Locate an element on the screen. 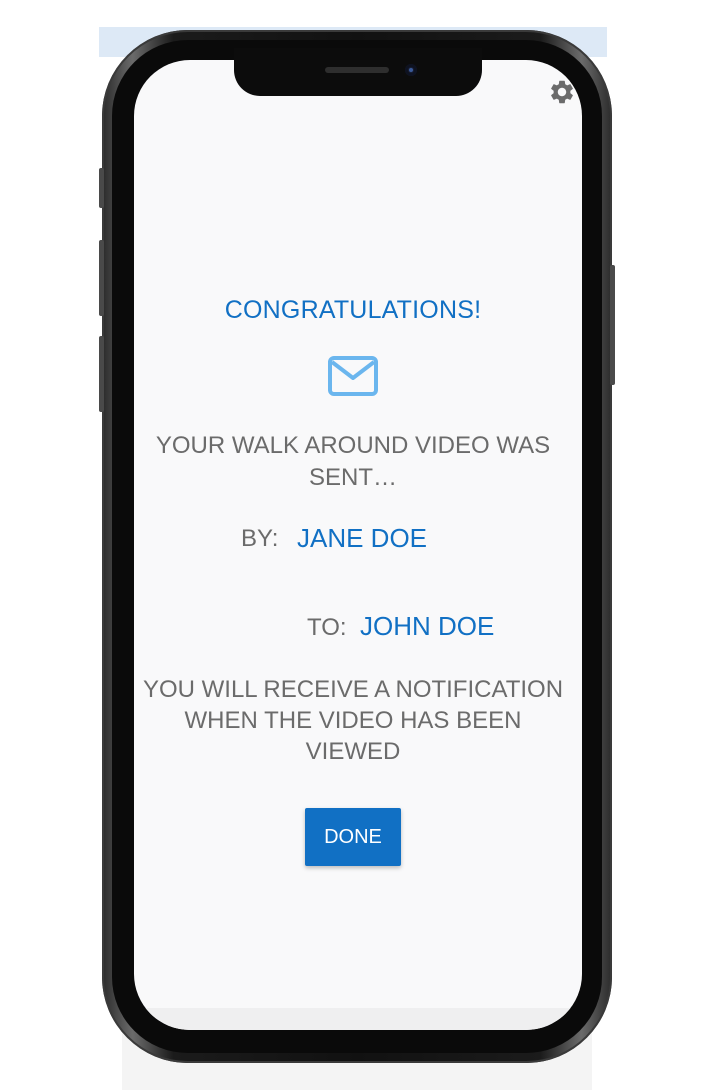  power-button is located at coordinates (612, 325).